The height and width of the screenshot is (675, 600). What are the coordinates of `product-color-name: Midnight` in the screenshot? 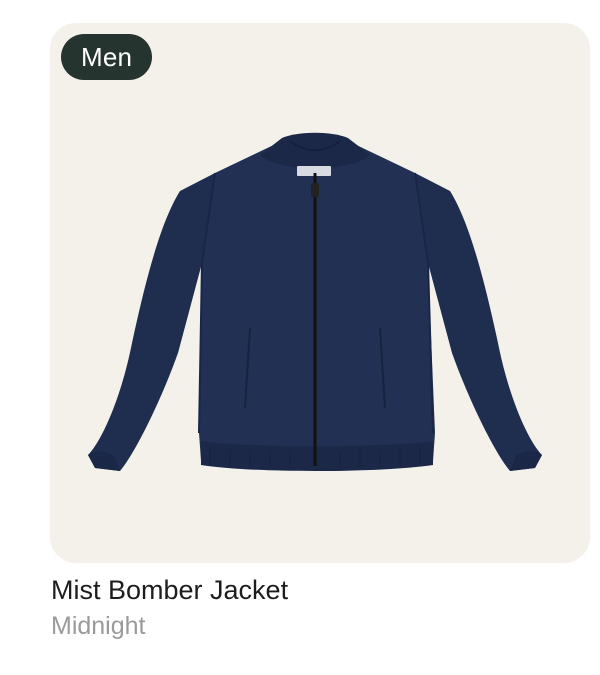 It's located at (98, 626).